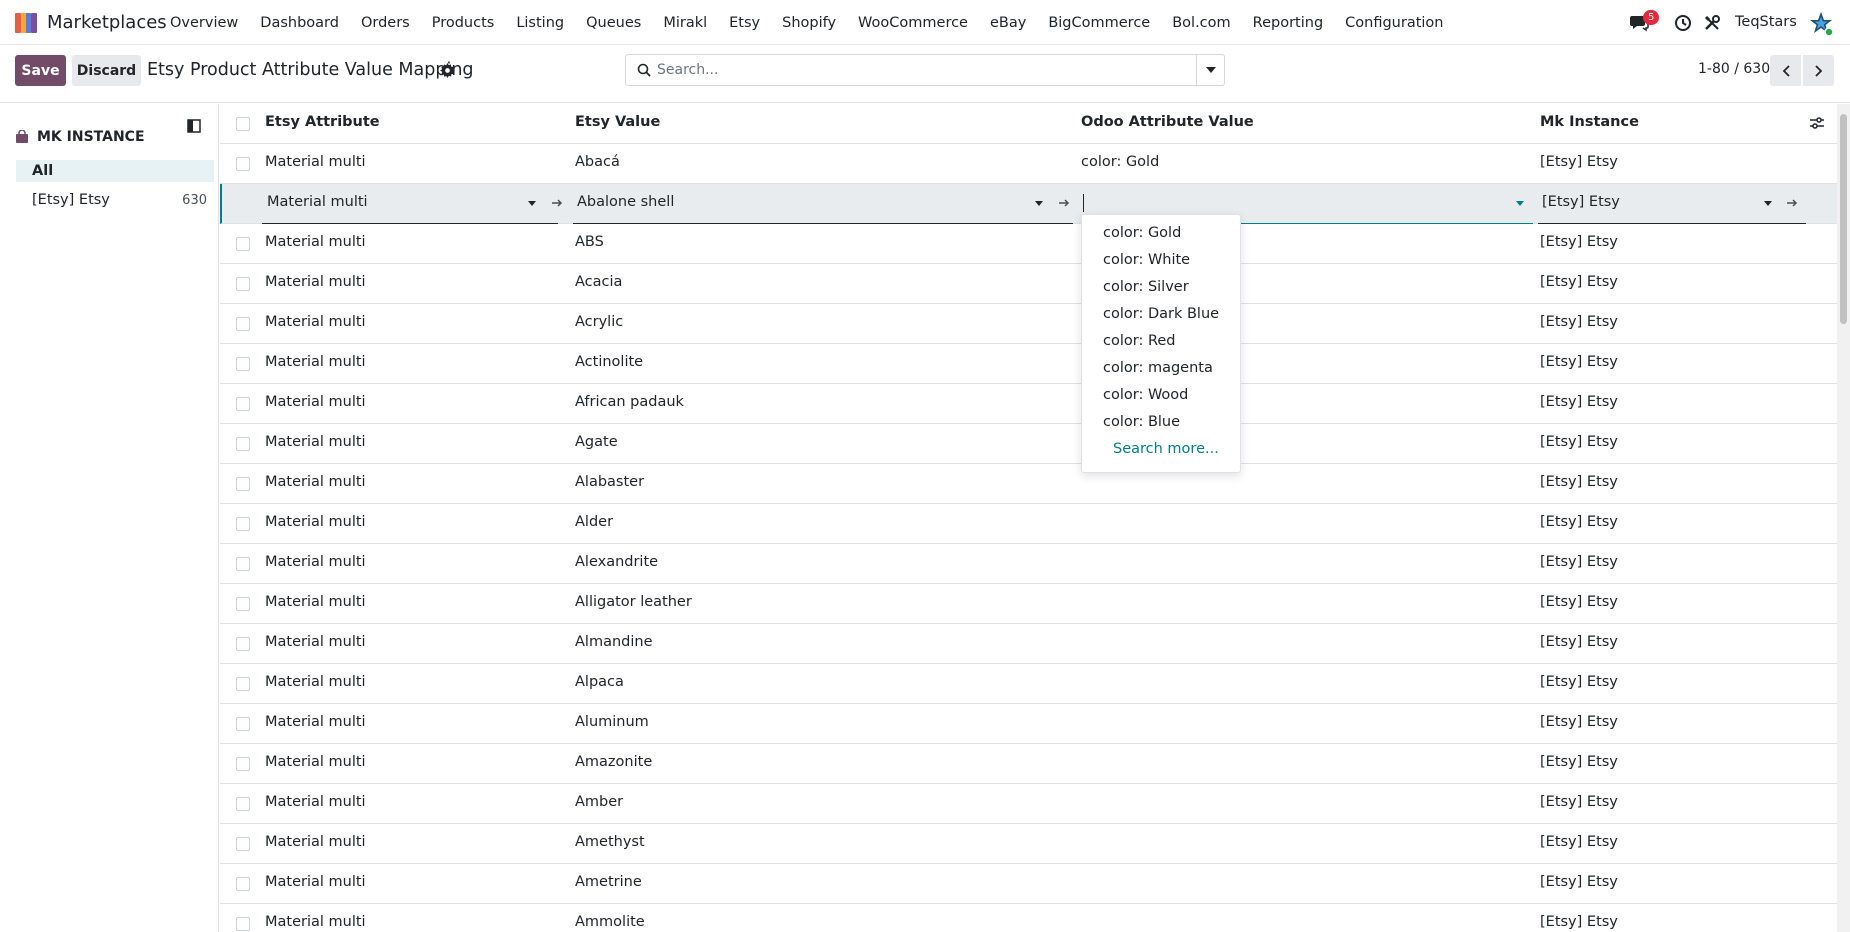  Describe the element at coordinates (1785, 70) in the screenshot. I see `pager-previous-button` at that location.